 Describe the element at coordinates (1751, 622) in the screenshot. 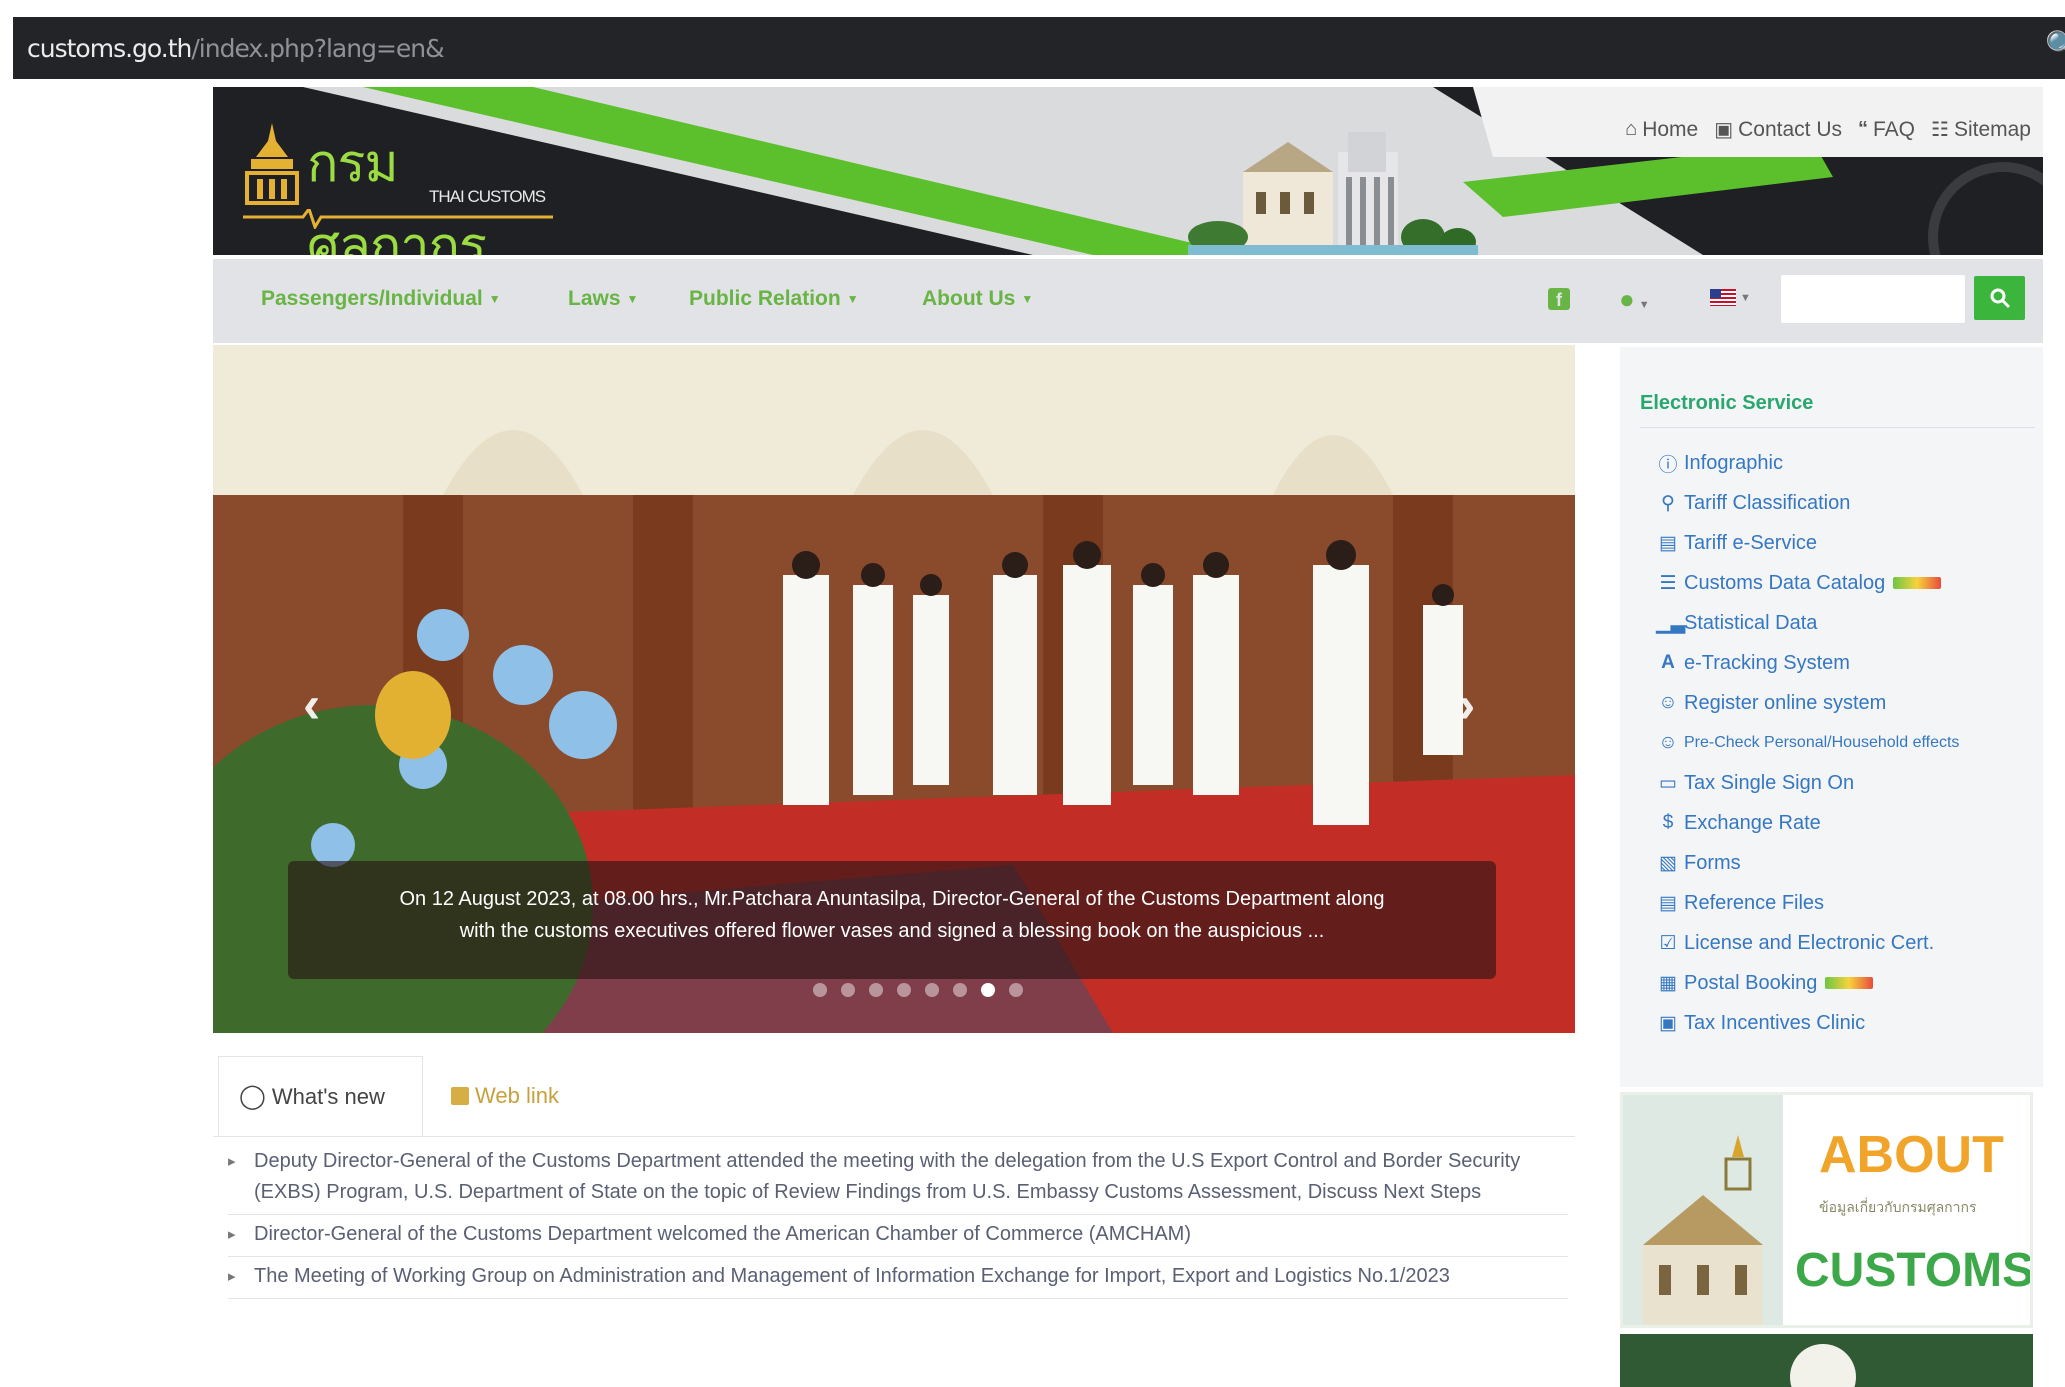

I see `eservice-label: Statistical Data` at that location.